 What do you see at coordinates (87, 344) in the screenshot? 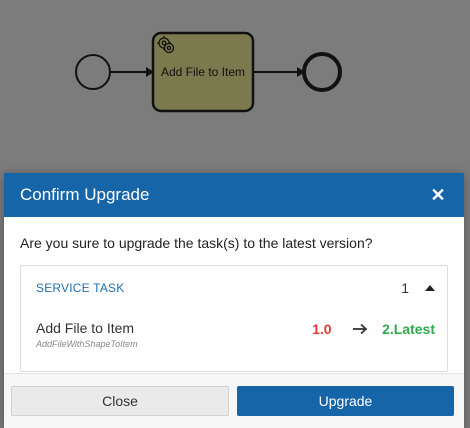
I see `task-id: AddFileWithShapeToItem` at bounding box center [87, 344].